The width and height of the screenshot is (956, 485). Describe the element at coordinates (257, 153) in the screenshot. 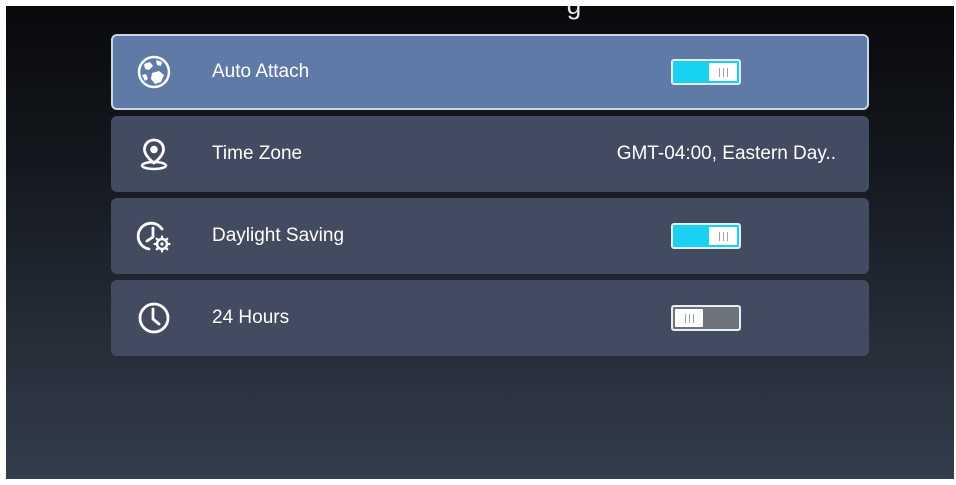

I see `time-zone-label: Time Zone` at that location.